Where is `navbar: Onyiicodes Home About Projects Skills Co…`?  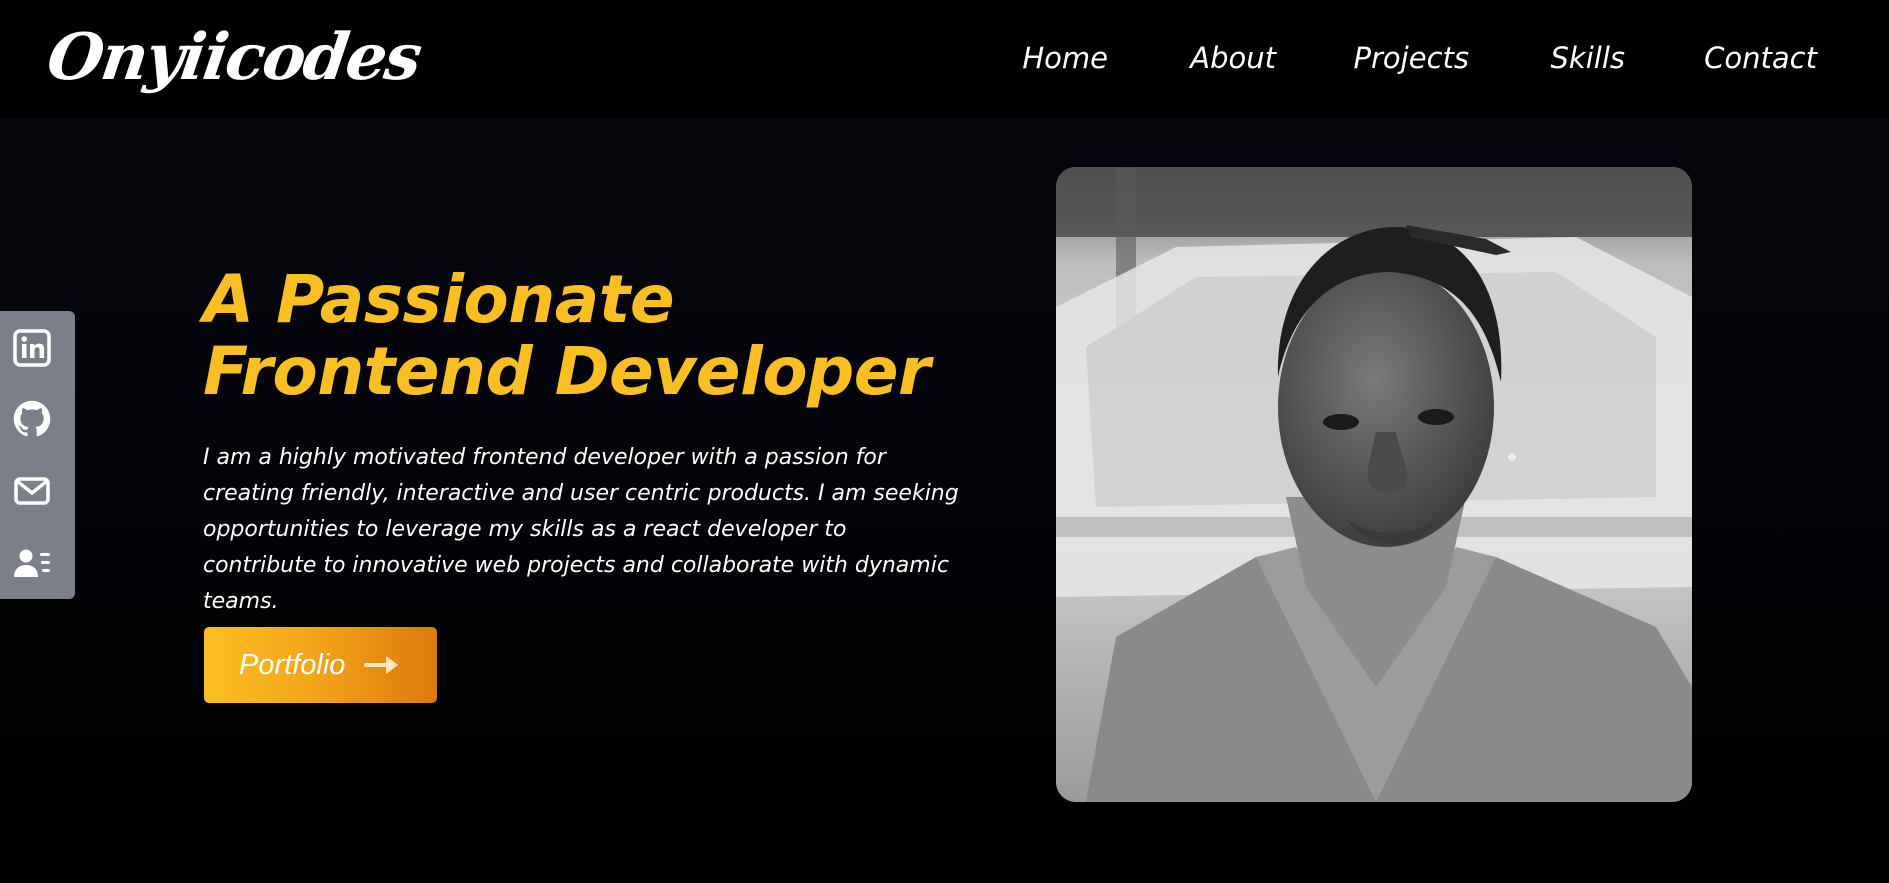
navbar: Onyiicodes Home About Projects Skills Co… is located at coordinates (944, 59).